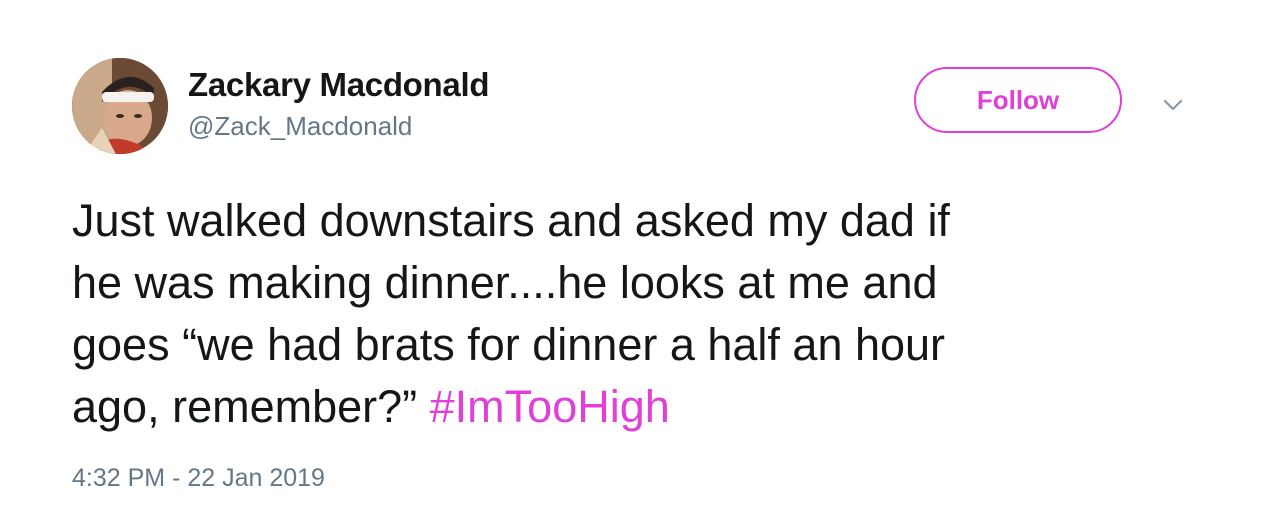  I want to click on tweet-text-line-last: ago, remember?” #ImTooHigh, so click(642, 407).